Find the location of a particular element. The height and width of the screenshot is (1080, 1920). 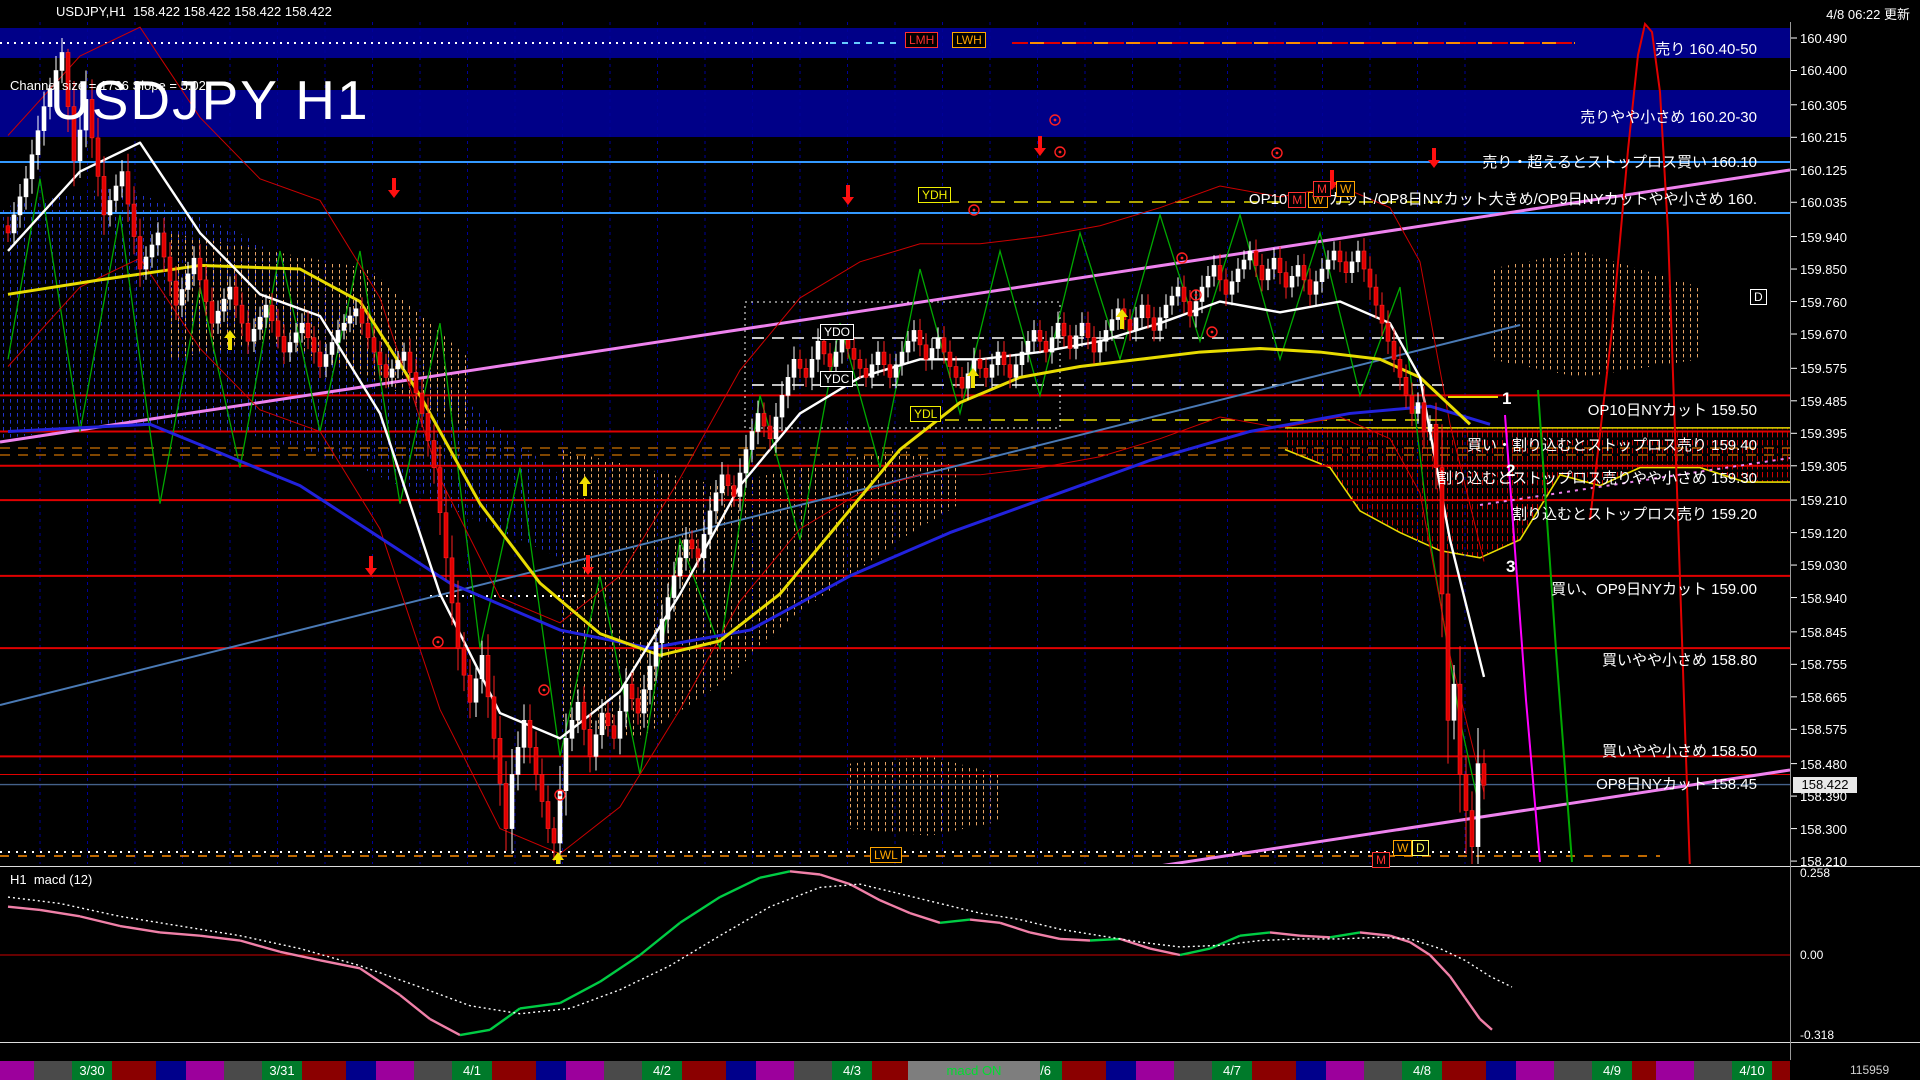

macd-indicator-label: H1 macd (12) is located at coordinates (51, 879).